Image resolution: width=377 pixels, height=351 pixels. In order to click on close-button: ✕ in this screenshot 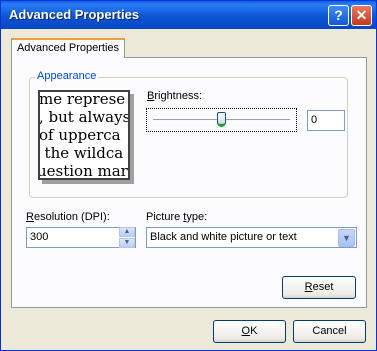, I will do `click(361, 15)`.